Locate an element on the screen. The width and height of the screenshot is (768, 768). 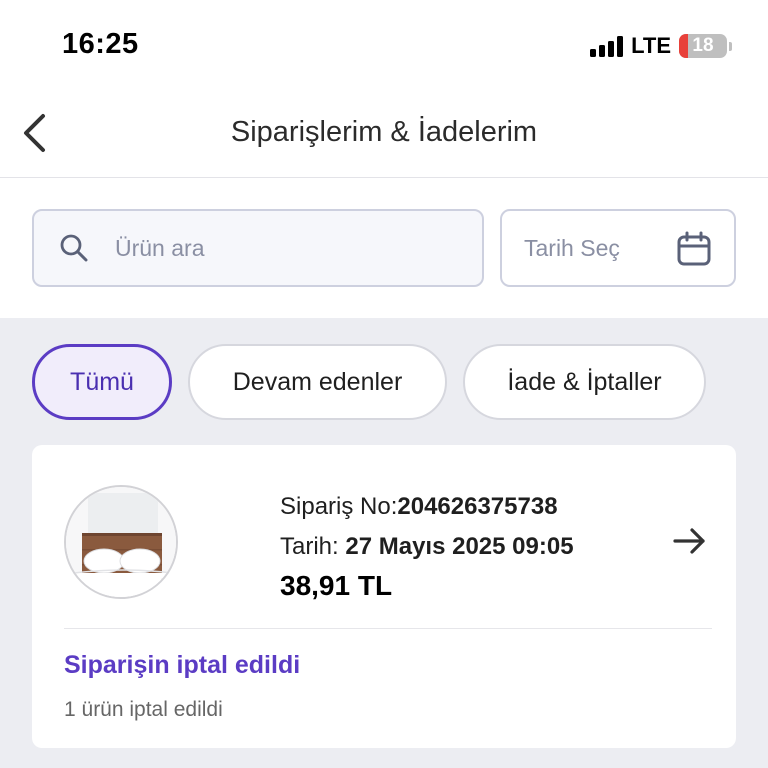
page-title: Siparişlerim & İadelerim is located at coordinates (384, 132).